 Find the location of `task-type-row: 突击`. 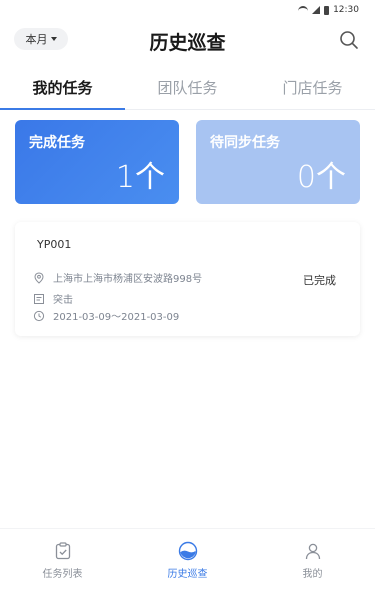

task-type-row: 突击 is located at coordinates (53, 298).